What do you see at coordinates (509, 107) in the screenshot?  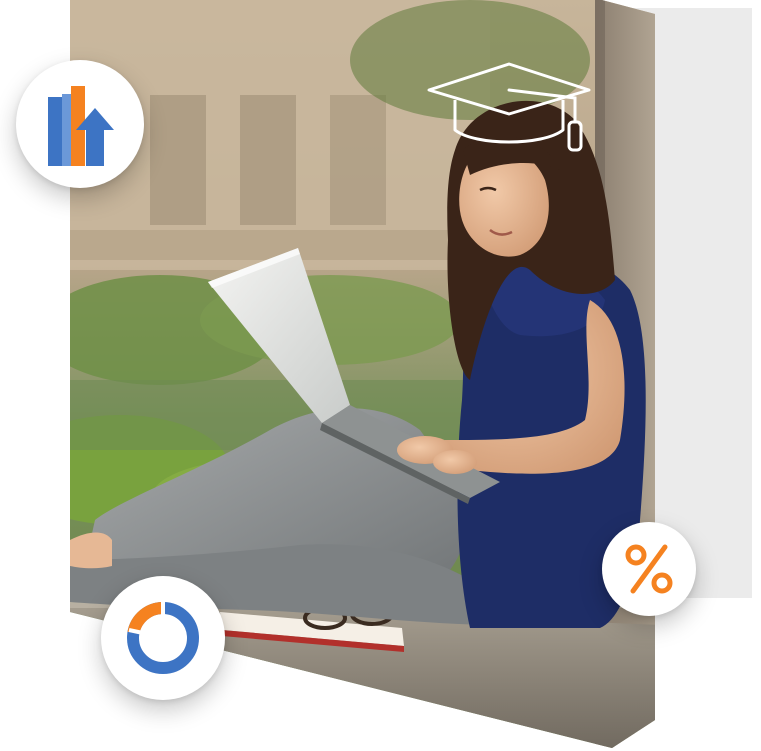 I see `graduation-cap-icon` at bounding box center [509, 107].